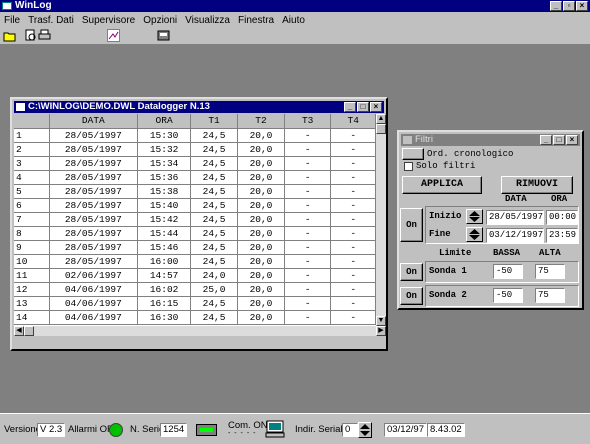 The width and height of the screenshot is (590, 444). I want to click on inizio-spinner, so click(474, 216).